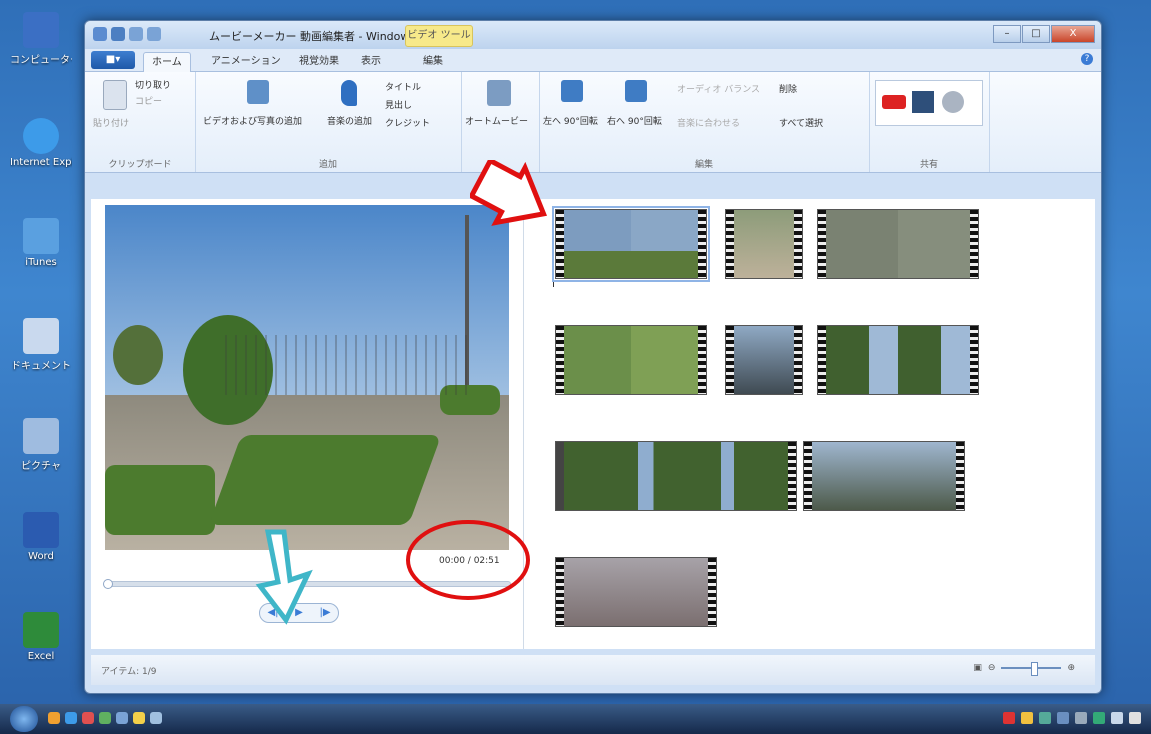 This screenshot has width=1151, height=734. What do you see at coordinates (115, 95) in the screenshot?
I see `paste-icon` at bounding box center [115, 95].